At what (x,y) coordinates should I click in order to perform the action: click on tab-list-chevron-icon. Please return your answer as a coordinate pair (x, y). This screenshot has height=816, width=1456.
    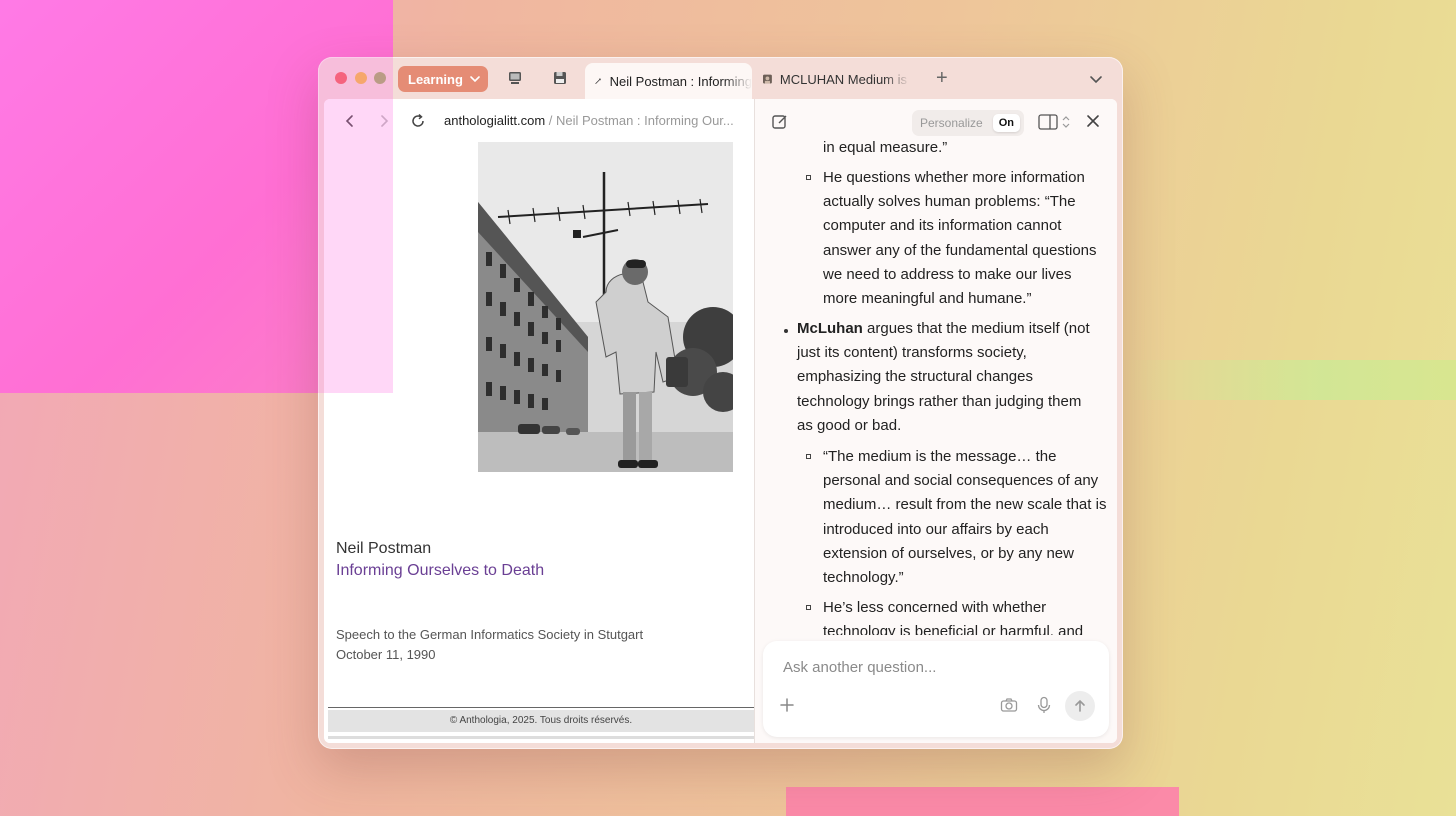
    Looking at the image, I should click on (1096, 79).